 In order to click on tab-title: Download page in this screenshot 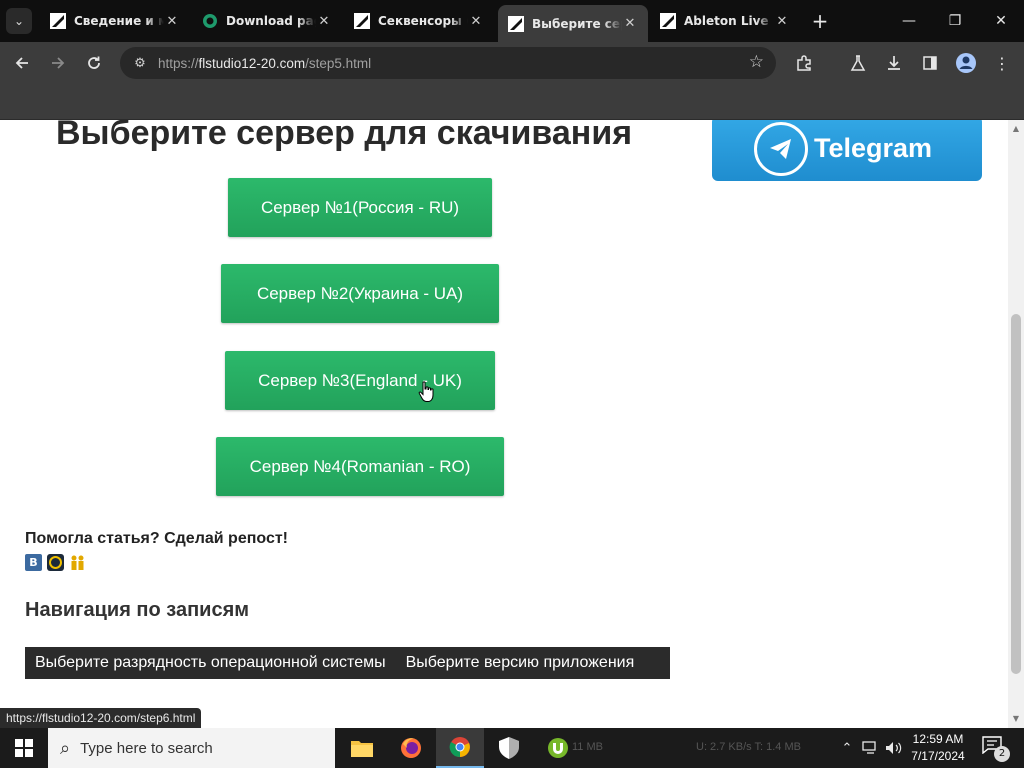, I will do `click(271, 21)`.